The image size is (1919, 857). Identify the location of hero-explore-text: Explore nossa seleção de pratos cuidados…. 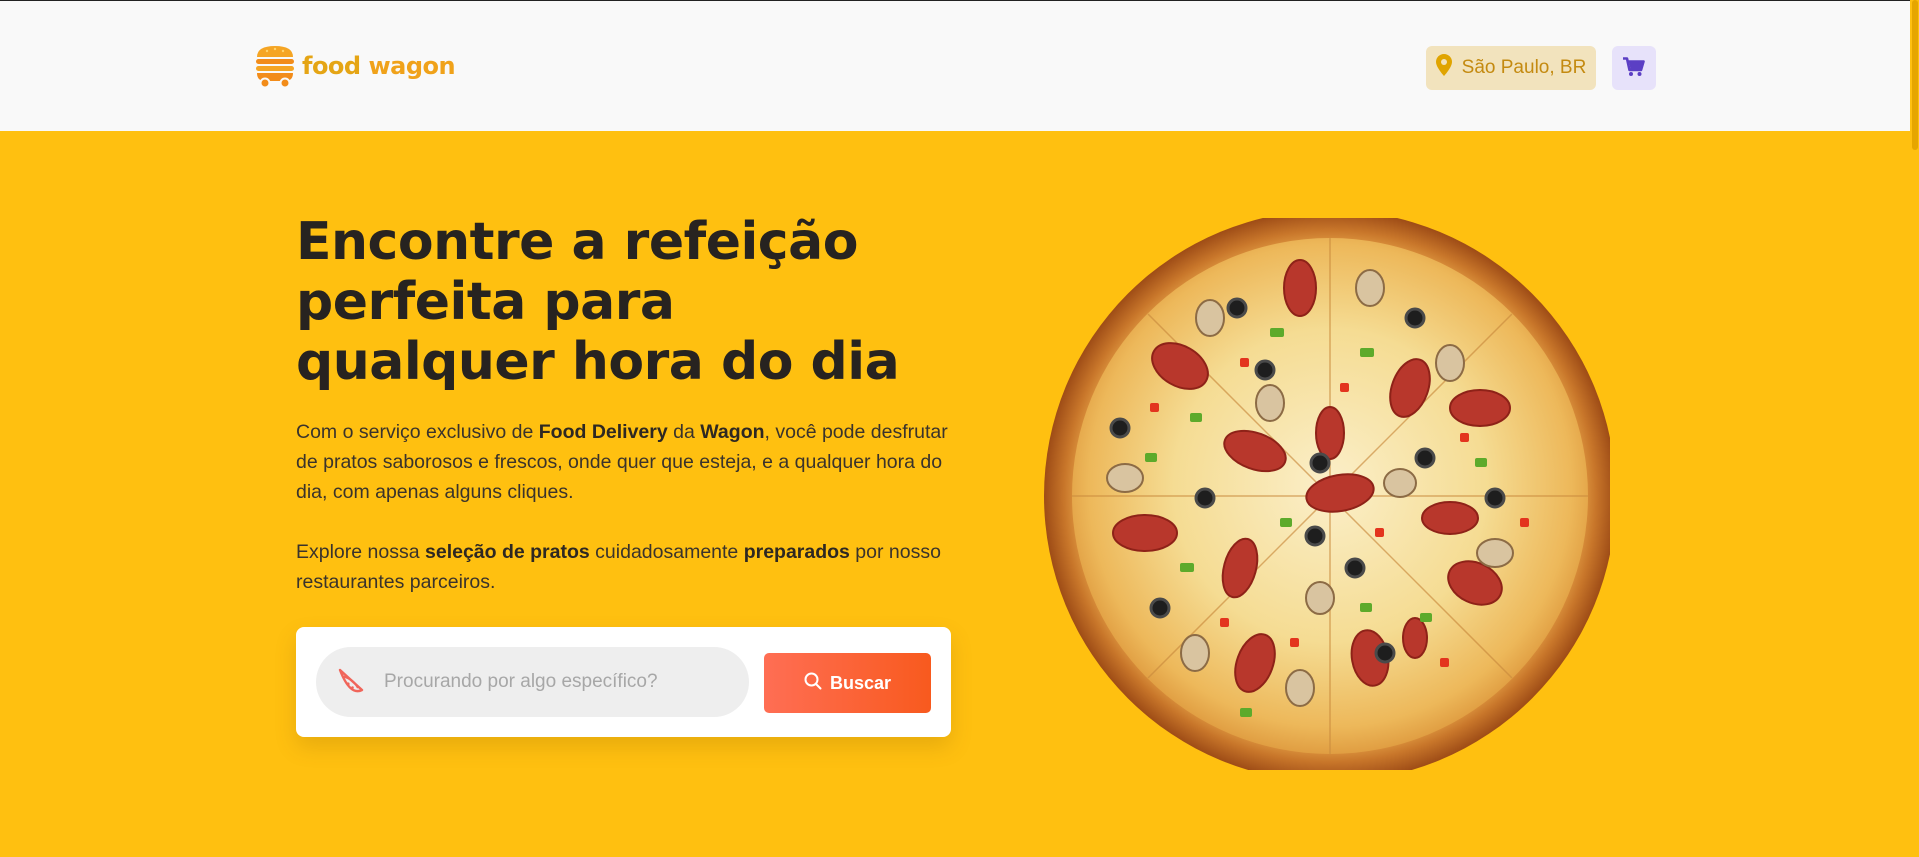
(631, 567).